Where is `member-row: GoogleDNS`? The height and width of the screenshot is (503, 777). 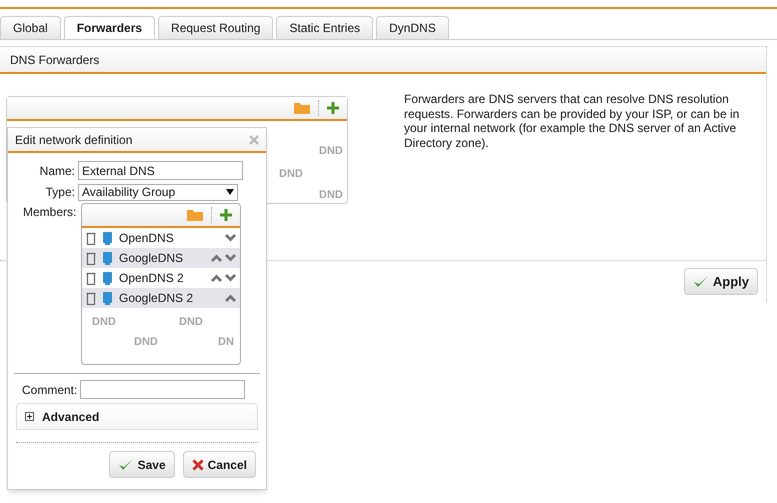
member-row: GoogleDNS is located at coordinates (161, 258).